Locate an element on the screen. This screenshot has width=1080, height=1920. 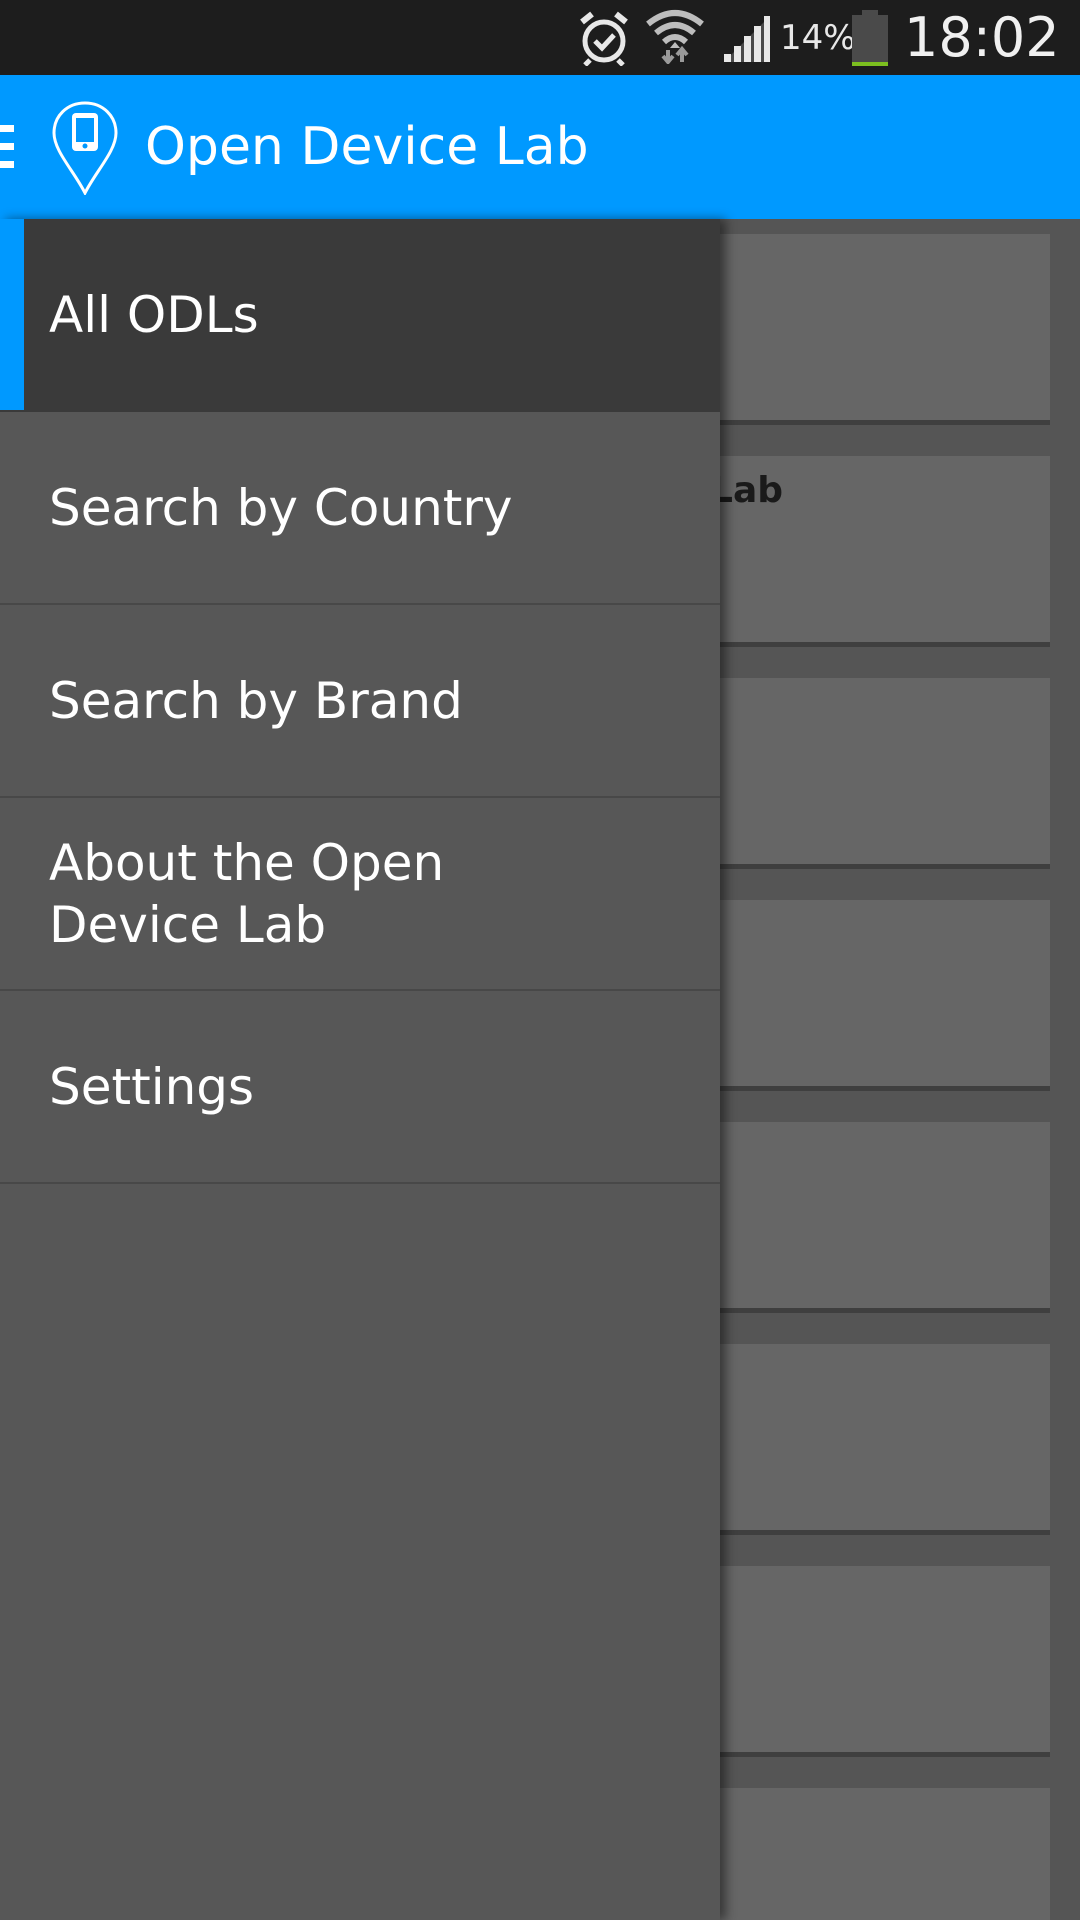
active-indicator is located at coordinates (12, 314).